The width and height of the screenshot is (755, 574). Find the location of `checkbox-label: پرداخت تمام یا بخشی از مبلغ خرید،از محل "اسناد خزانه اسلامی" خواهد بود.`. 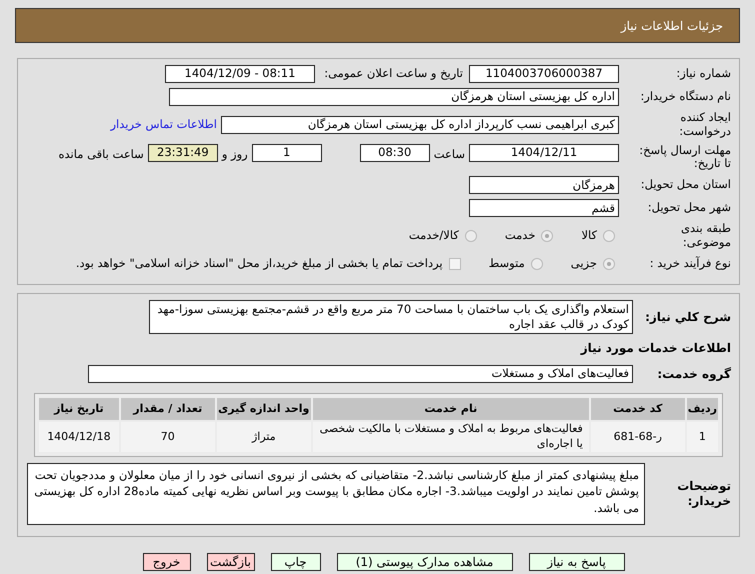

checkbox-label: پرداخت تمام یا بخشی از مبلغ خرید،از محل "اسناد خزانه اسلامی" خواهد بود. is located at coordinates (259, 263).